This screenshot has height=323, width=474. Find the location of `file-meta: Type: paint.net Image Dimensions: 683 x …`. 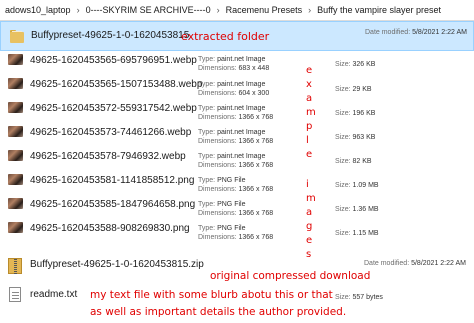

file-meta: Type: paint.net Image Dimensions: 683 x … is located at coordinates (234, 64).